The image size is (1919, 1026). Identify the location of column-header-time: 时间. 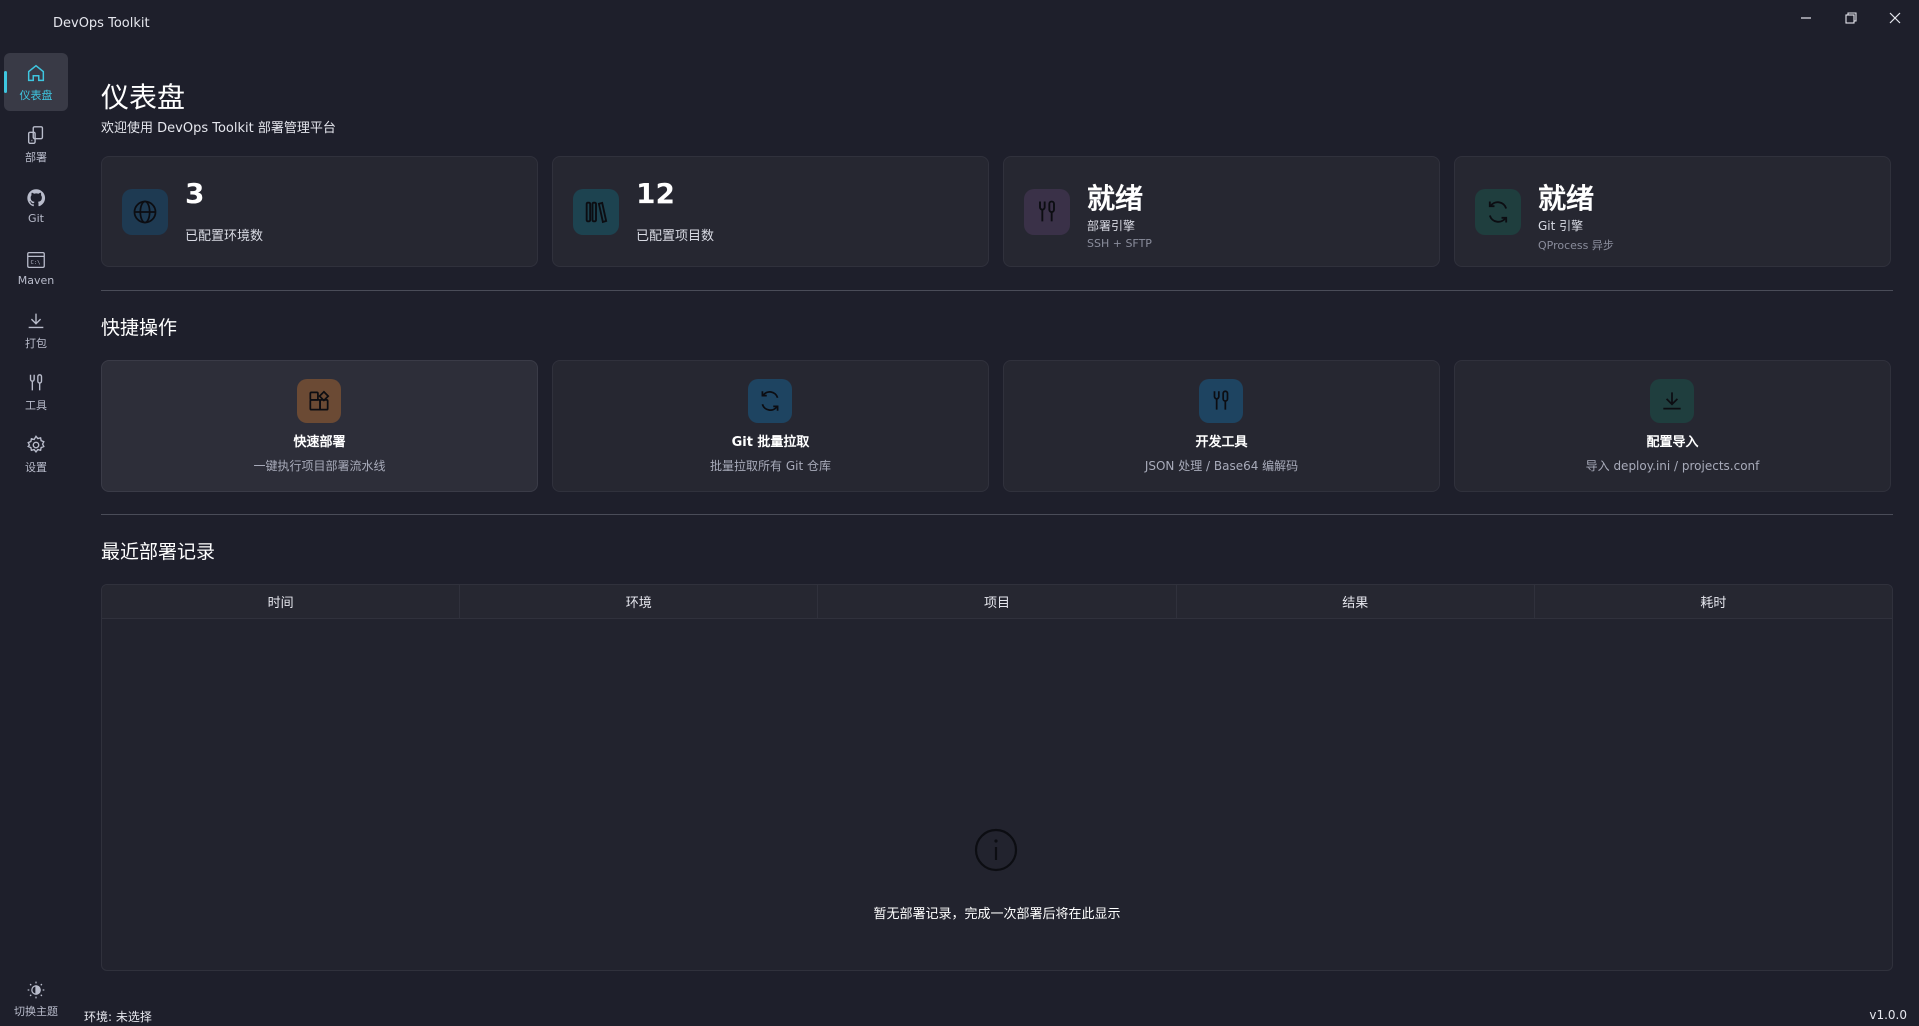
(281, 601).